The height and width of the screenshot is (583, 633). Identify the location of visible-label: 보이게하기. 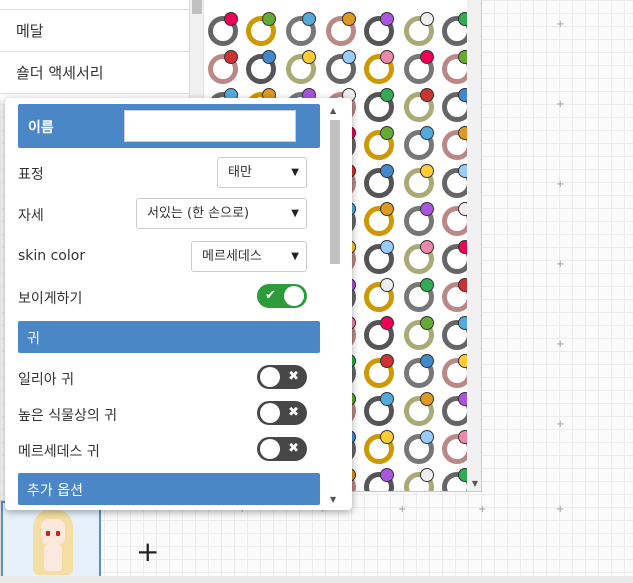
(50, 299).